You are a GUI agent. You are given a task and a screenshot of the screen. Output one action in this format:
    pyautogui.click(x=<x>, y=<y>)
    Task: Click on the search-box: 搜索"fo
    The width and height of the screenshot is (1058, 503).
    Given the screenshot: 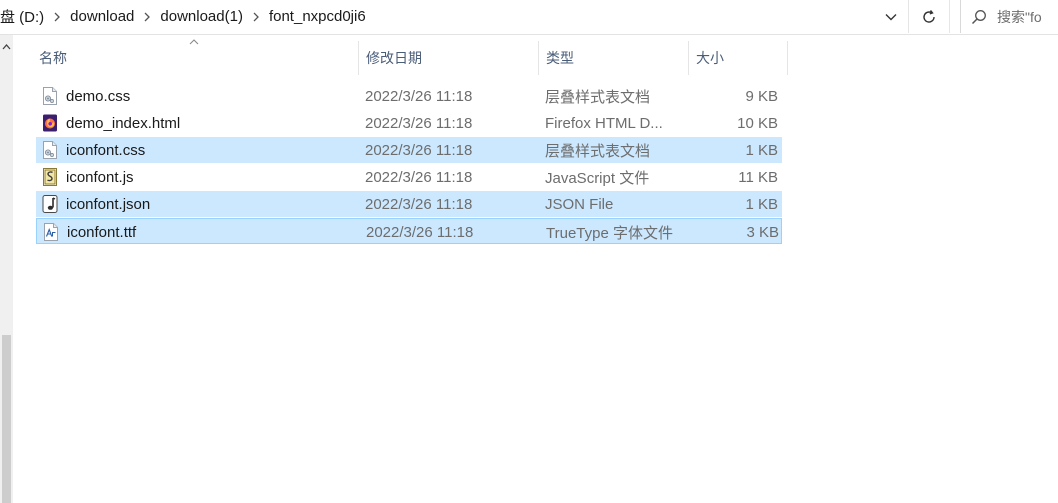 What is the action you would take?
    pyautogui.click(x=1009, y=16)
    